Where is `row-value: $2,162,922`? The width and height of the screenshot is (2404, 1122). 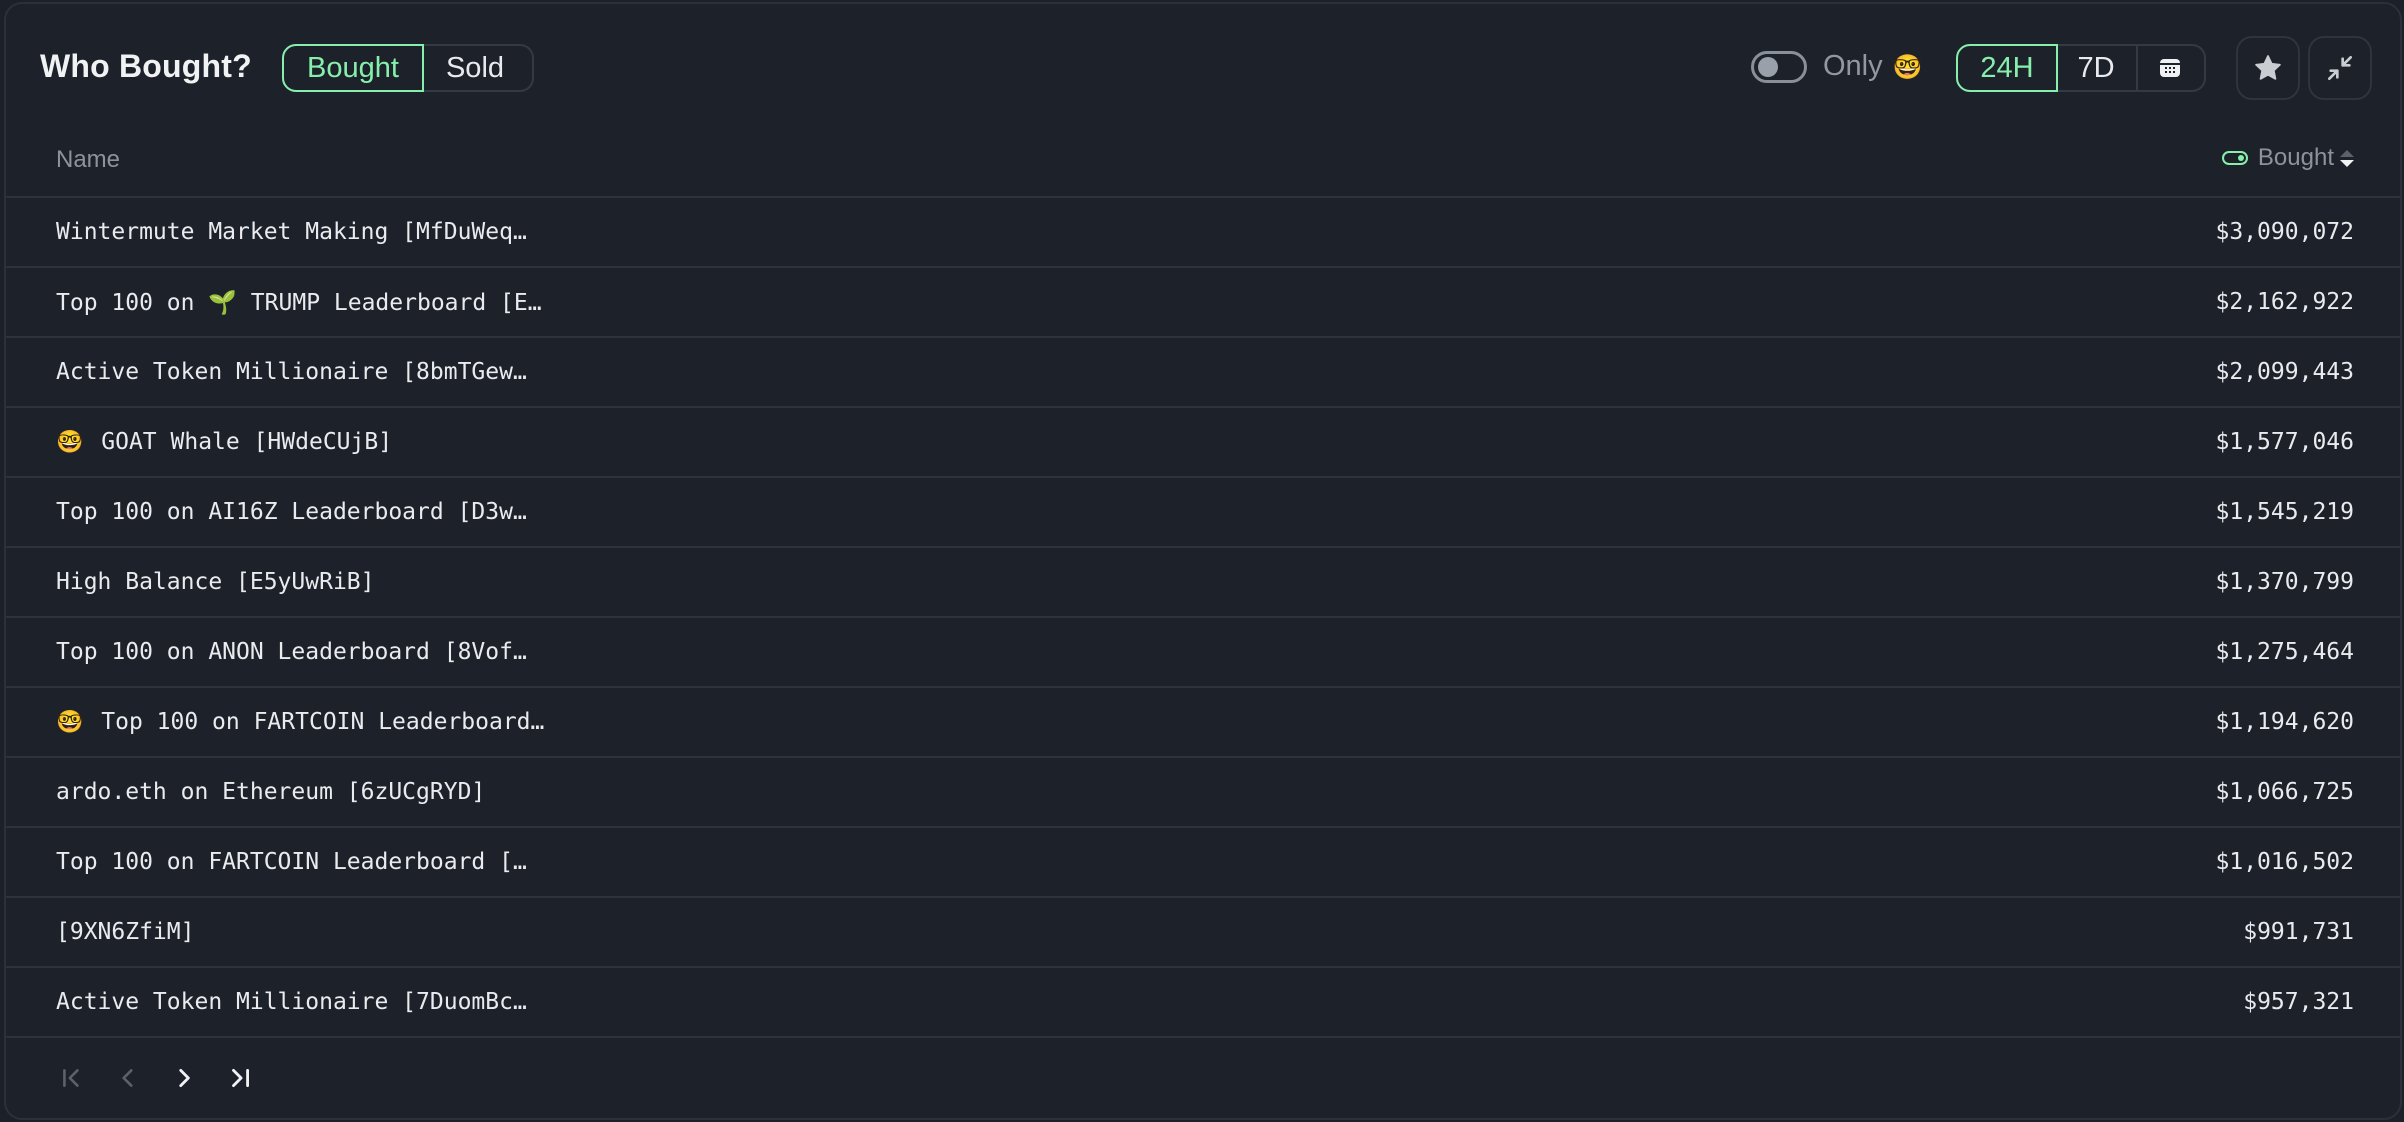 row-value: $2,162,922 is located at coordinates (2284, 302).